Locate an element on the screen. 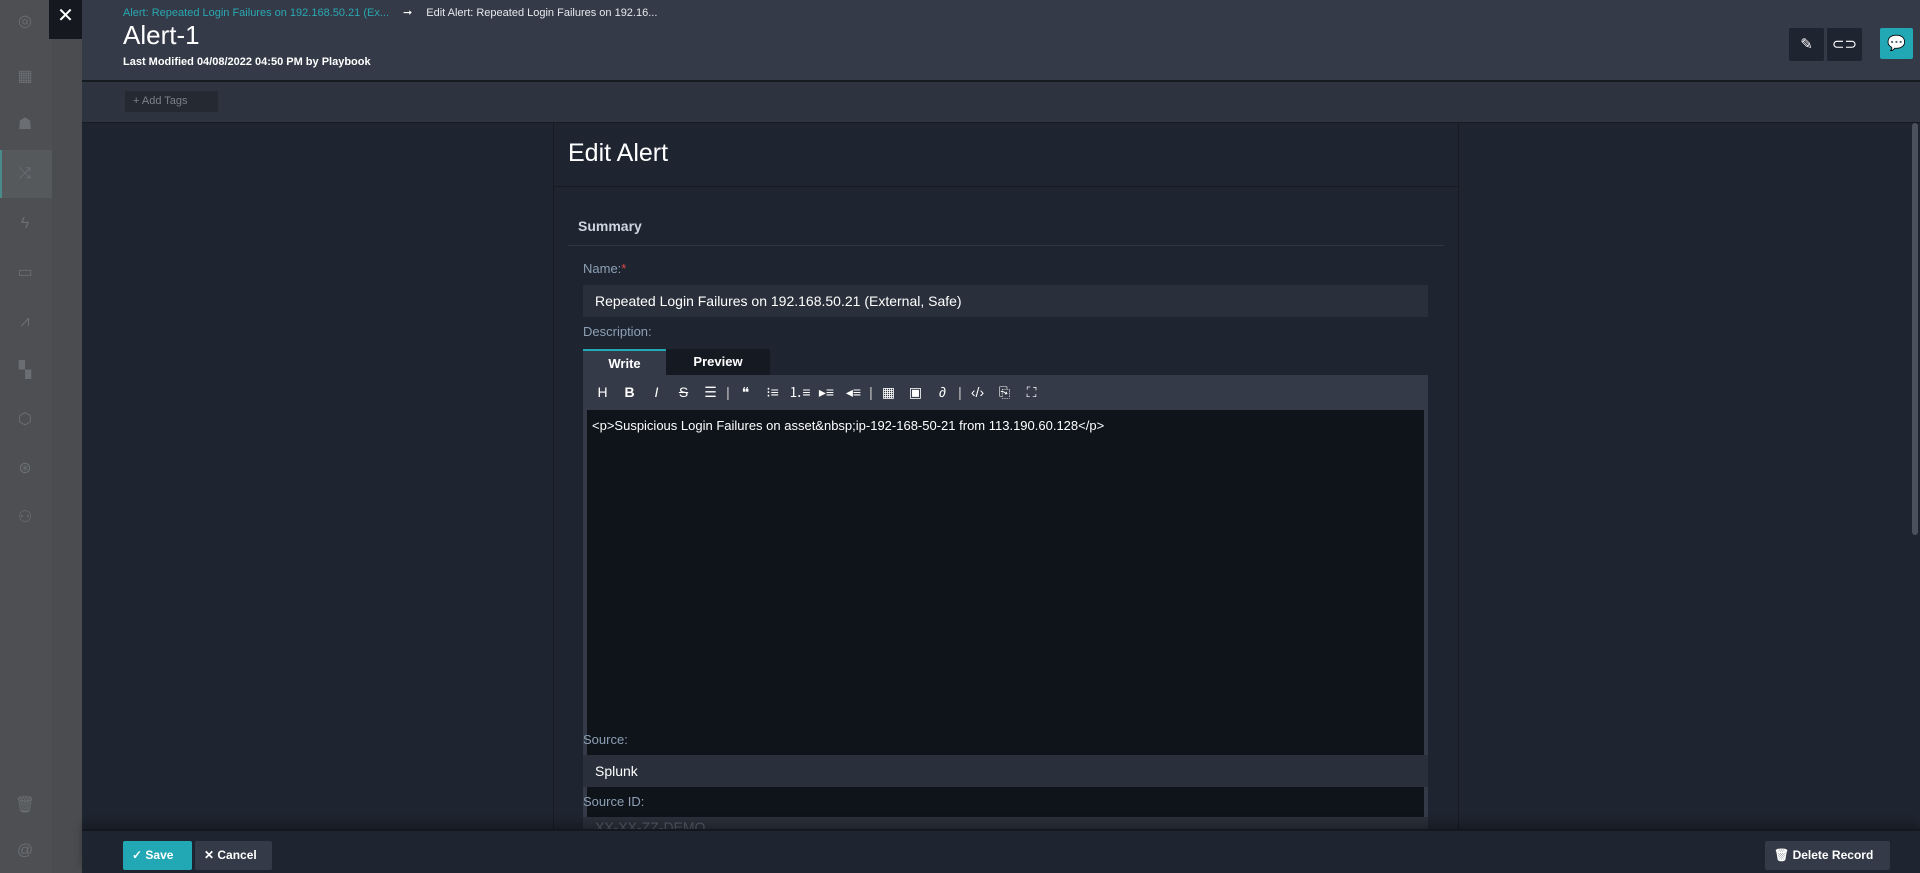 This screenshot has height=873, width=1920. link-button: ⊂⊃ is located at coordinates (1844, 44).